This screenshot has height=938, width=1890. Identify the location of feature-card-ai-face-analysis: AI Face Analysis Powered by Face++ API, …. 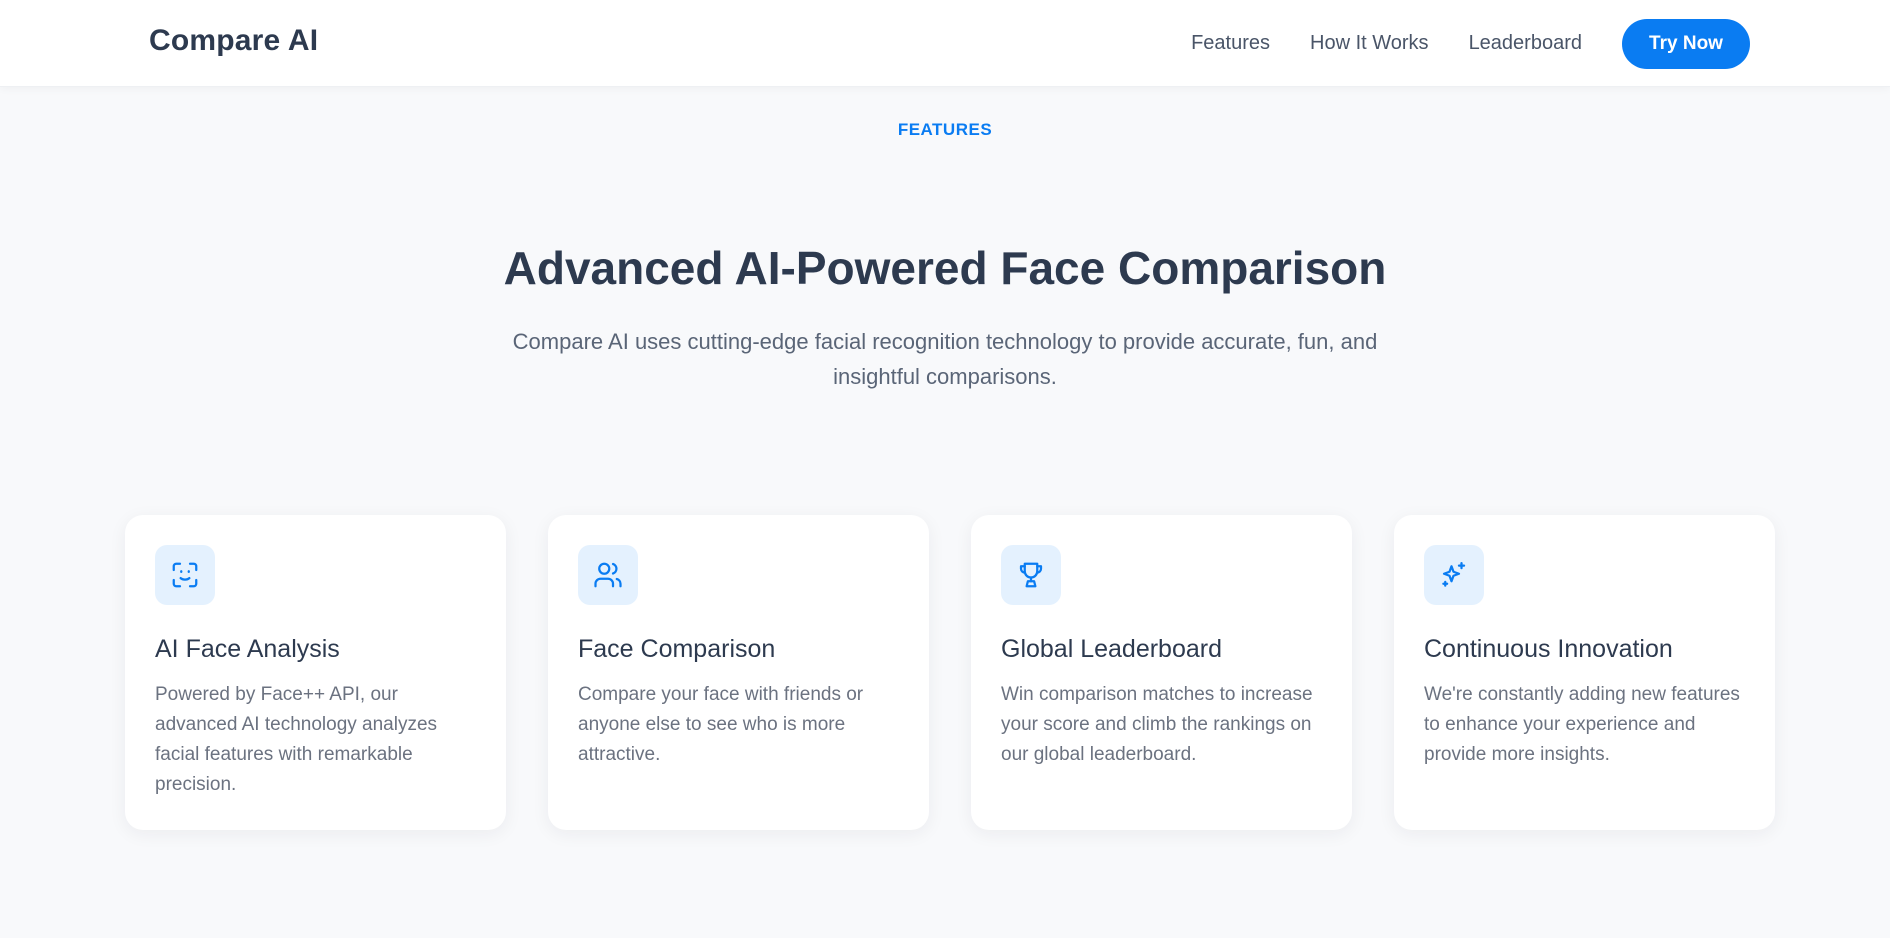
(315, 672).